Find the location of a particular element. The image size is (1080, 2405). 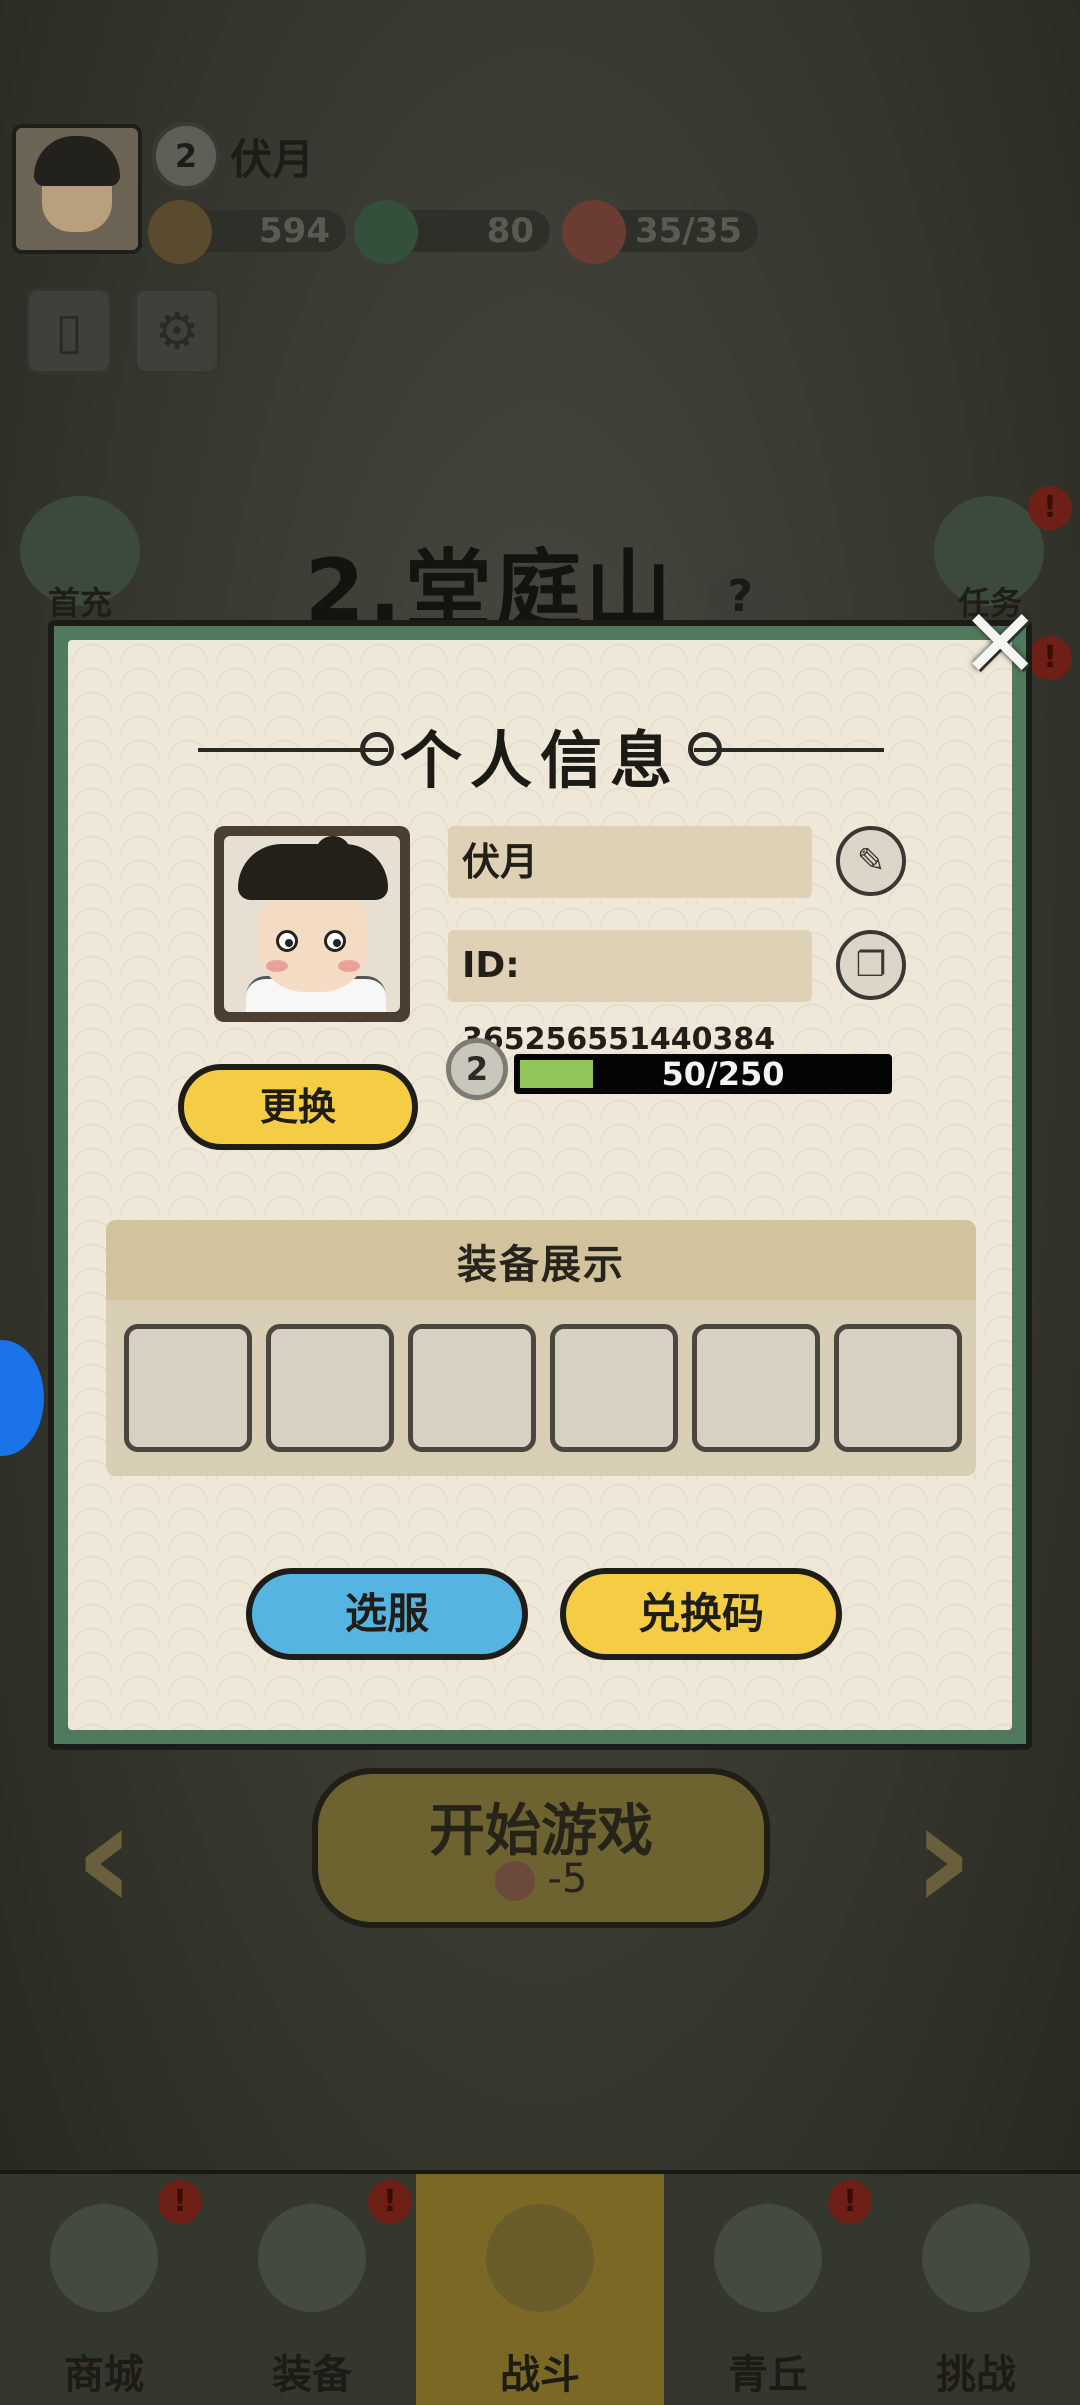

card-icon: ▯ is located at coordinates (69, 331).